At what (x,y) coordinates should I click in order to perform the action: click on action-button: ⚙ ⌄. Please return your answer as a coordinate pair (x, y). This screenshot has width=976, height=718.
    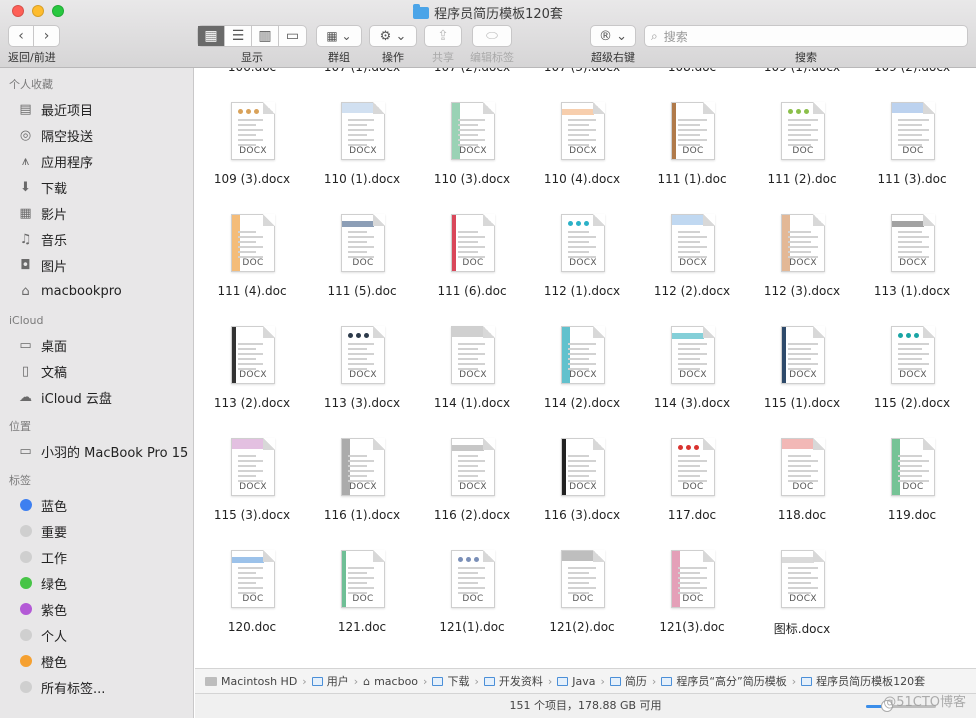
    Looking at the image, I should click on (393, 36).